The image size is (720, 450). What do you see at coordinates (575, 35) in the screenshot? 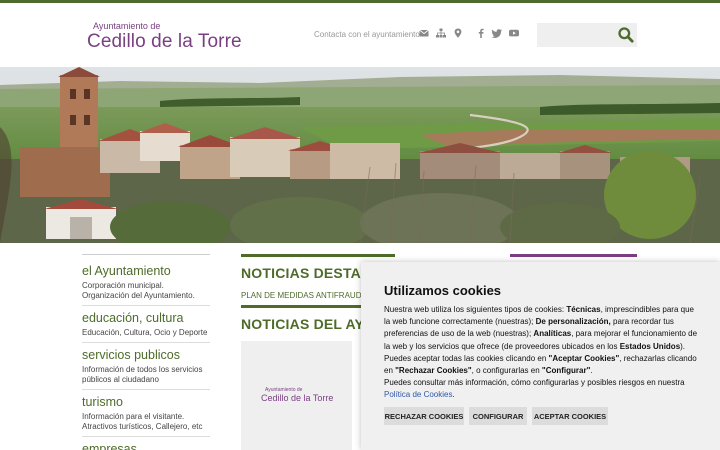
I see `search-input` at bounding box center [575, 35].